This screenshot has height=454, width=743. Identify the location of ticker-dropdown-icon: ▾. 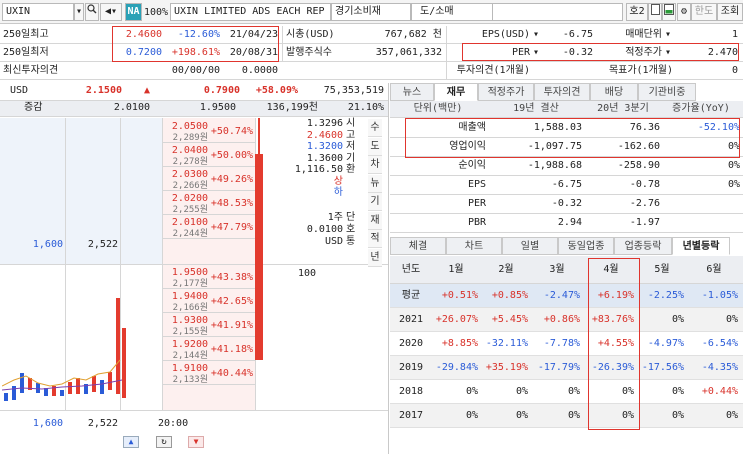
(79, 12).